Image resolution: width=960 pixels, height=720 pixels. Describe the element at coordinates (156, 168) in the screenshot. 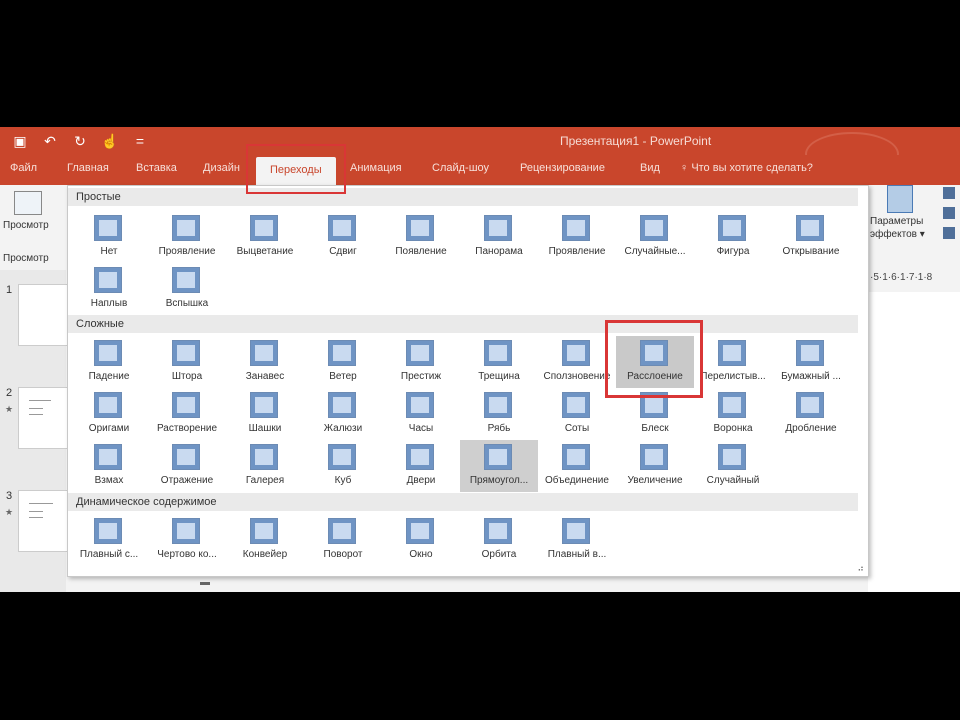

I see `tab-insert: Вставка` at that location.